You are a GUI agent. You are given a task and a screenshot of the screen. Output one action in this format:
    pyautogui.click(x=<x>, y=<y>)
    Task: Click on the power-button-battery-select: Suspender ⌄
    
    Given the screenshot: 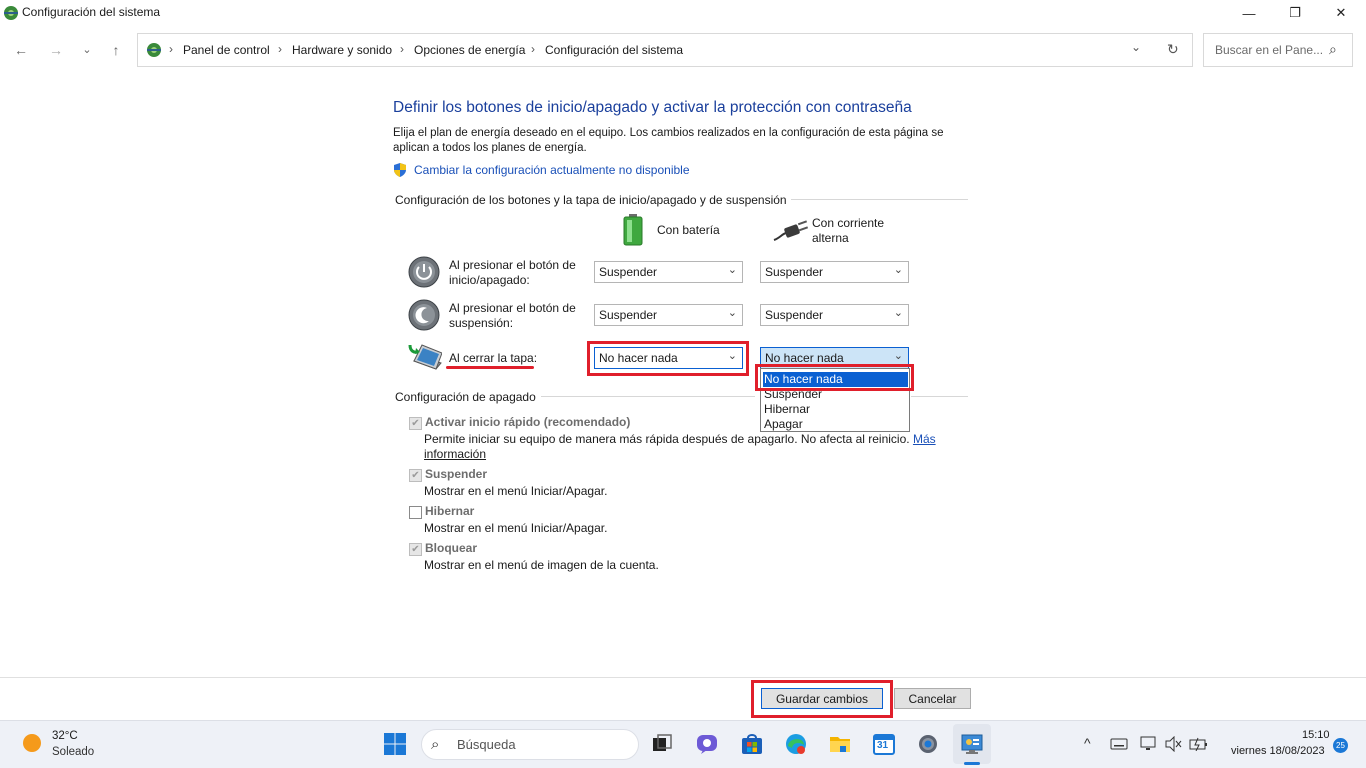 What is the action you would take?
    pyautogui.click(x=668, y=272)
    